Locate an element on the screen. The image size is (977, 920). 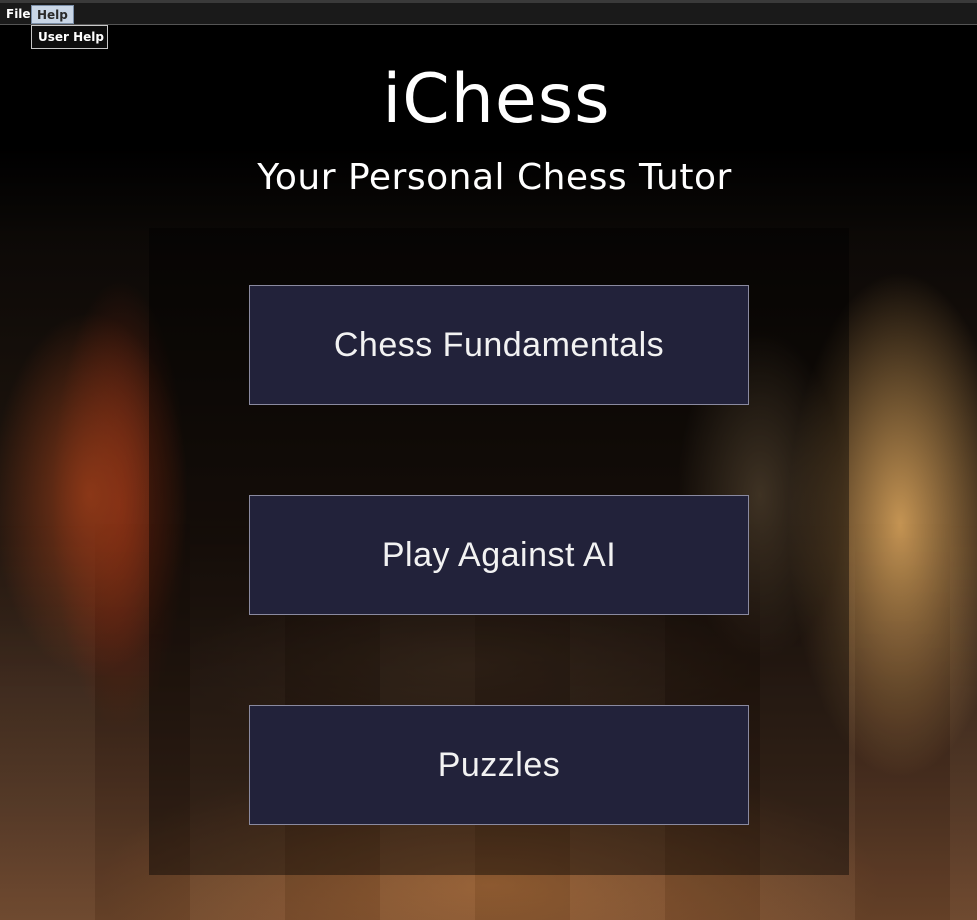
menu-bar: File Help is located at coordinates (488, 12).